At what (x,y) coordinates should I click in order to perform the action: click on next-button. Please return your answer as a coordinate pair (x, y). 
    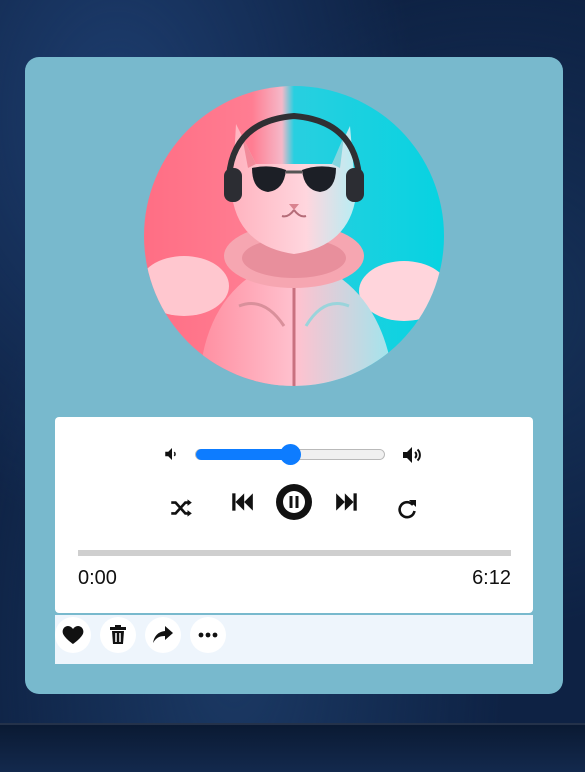
    Looking at the image, I should click on (347, 503).